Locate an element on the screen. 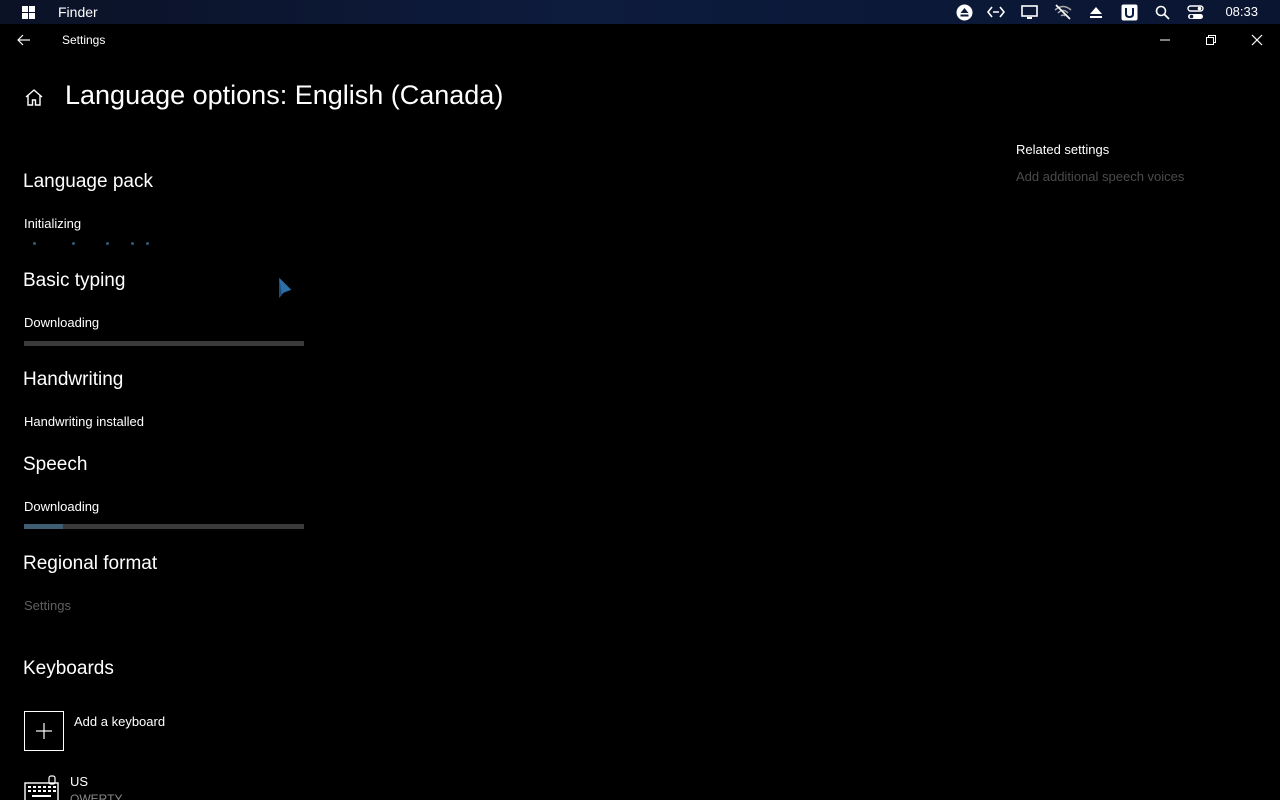  basic-typing-progress-bar is located at coordinates (164, 343).